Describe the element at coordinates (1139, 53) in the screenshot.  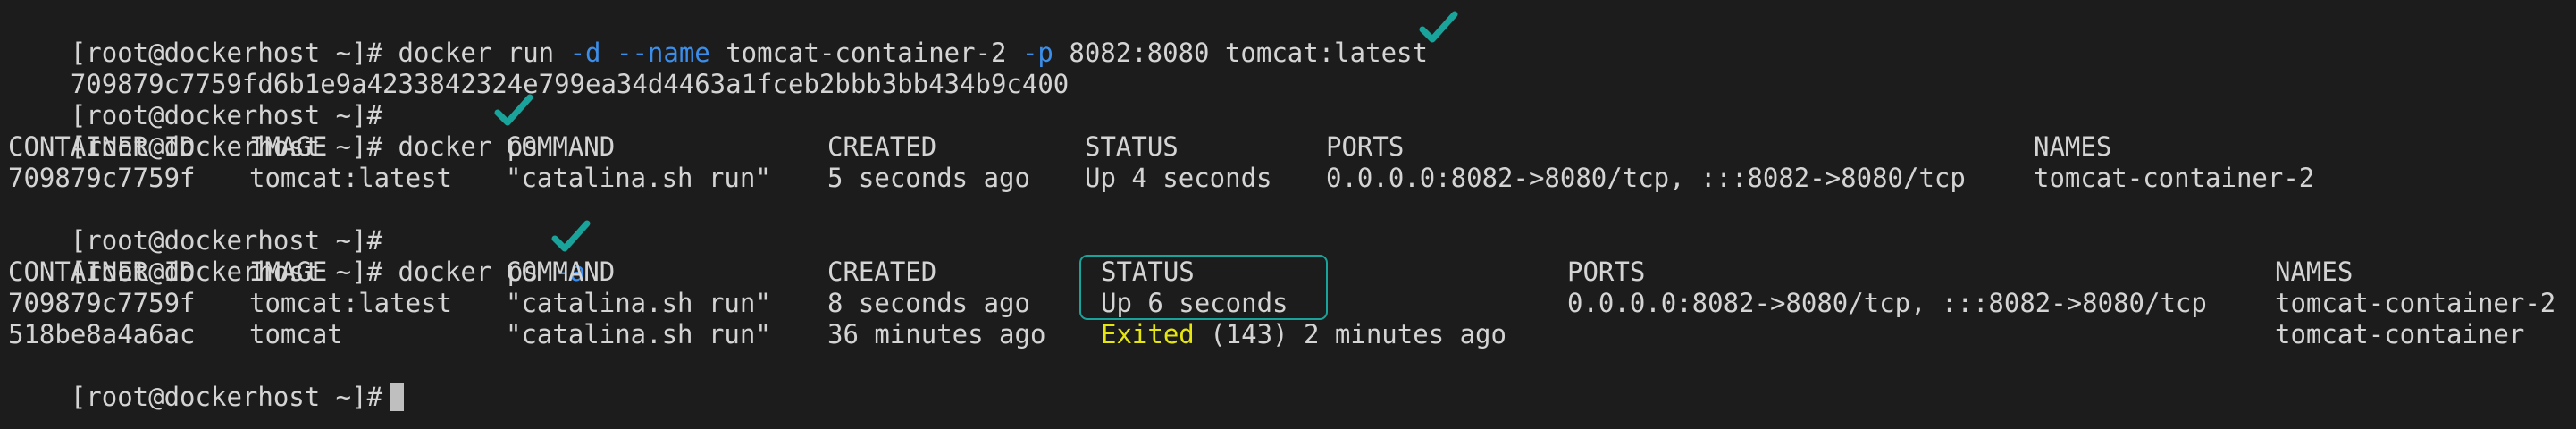
I see `port-mapping-arg: 8082:8080` at that location.